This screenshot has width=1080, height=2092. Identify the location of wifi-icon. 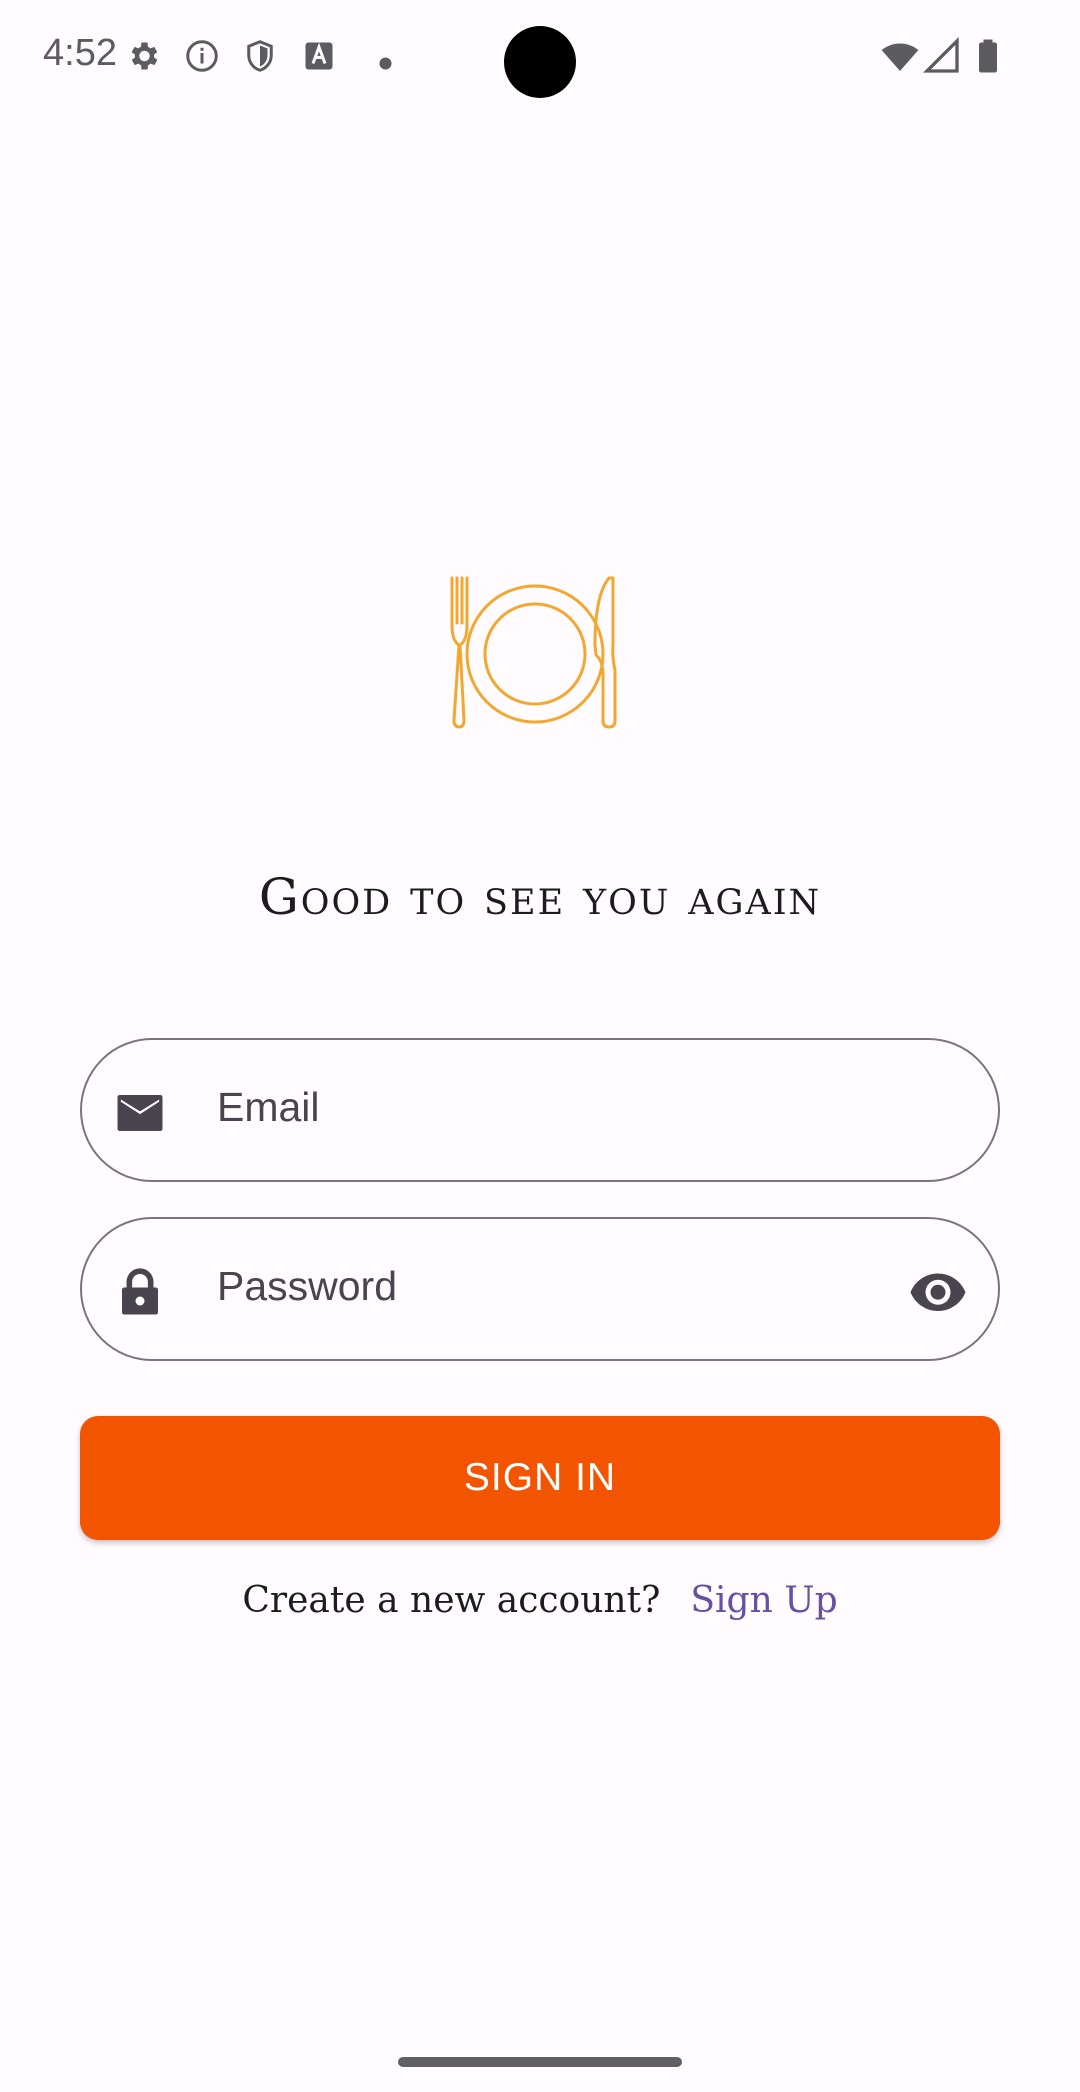
(900, 57).